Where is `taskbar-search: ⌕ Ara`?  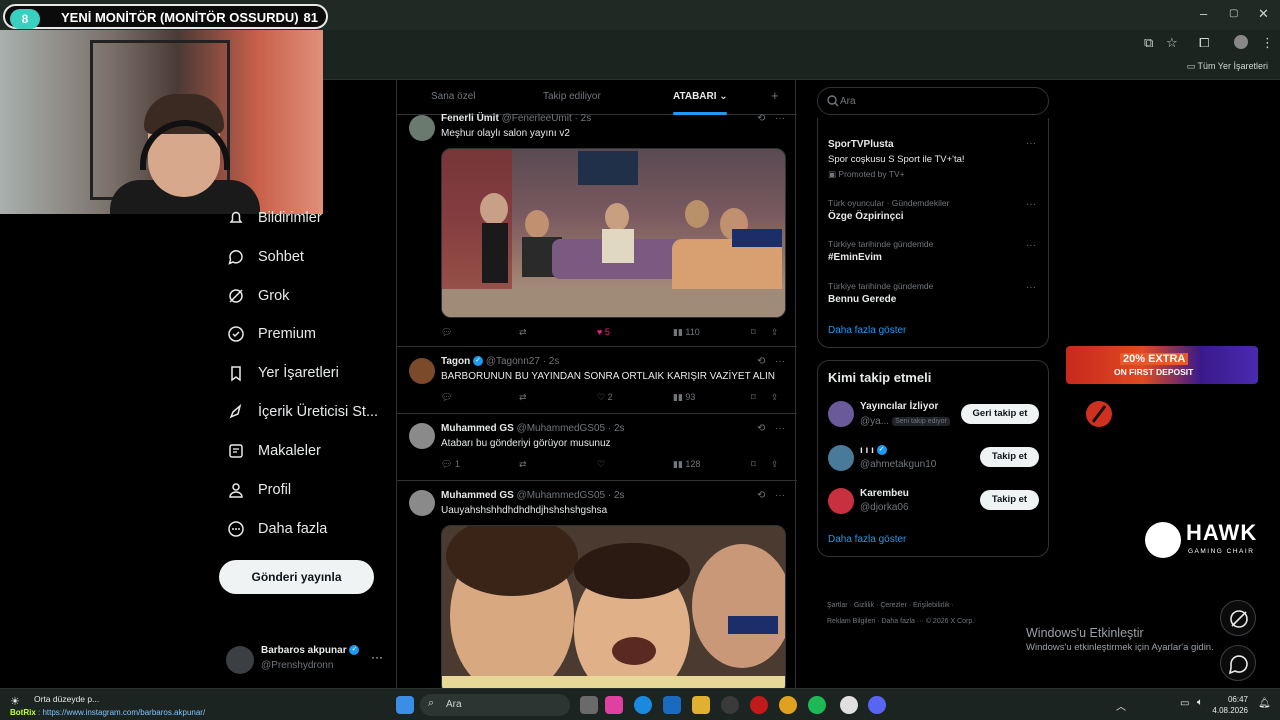 taskbar-search: ⌕ Ara is located at coordinates (495, 705).